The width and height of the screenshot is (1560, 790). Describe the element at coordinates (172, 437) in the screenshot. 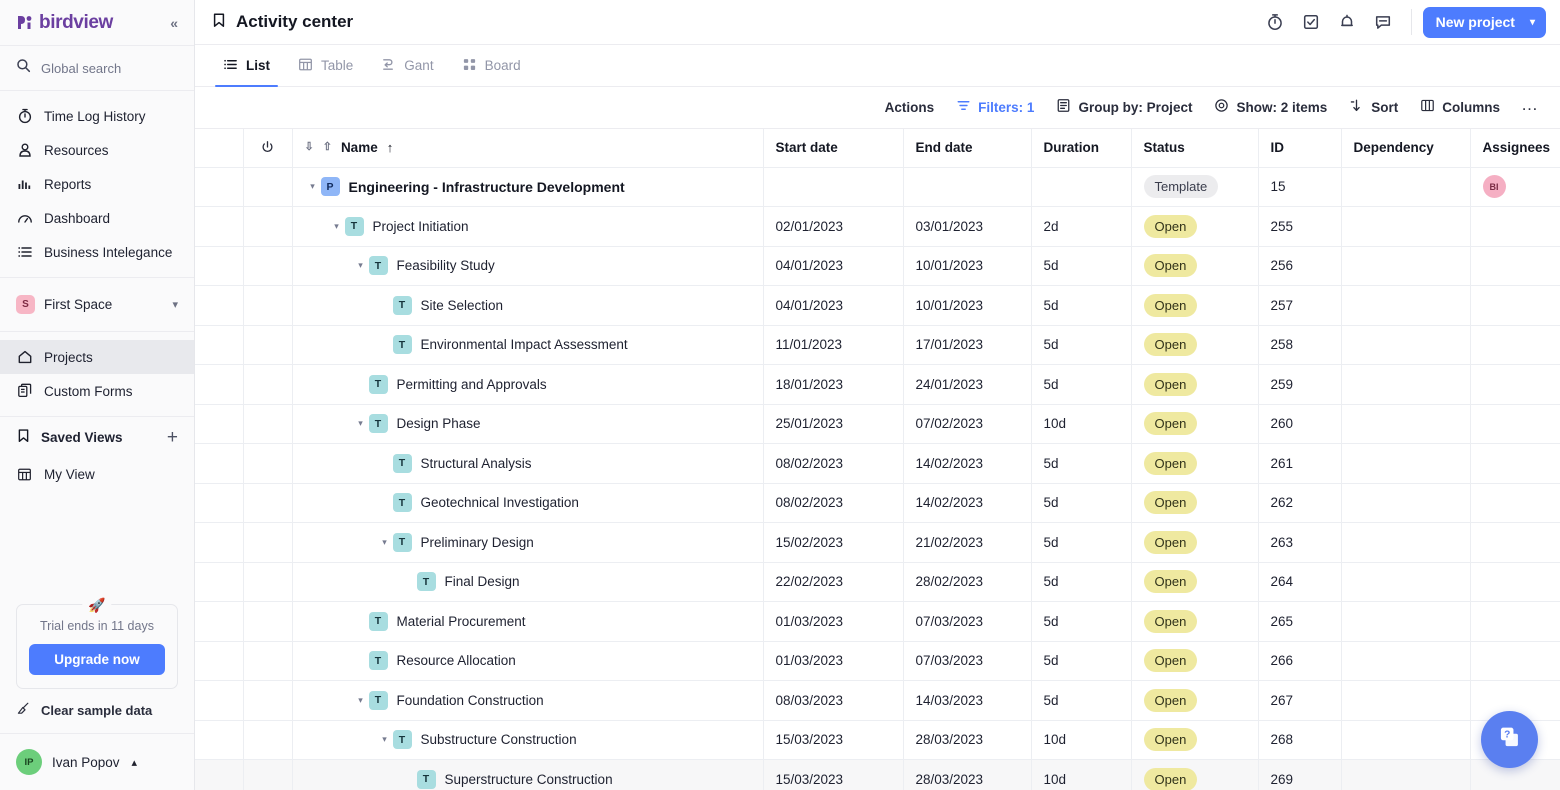

I see `add-saved-view-button: +` at that location.